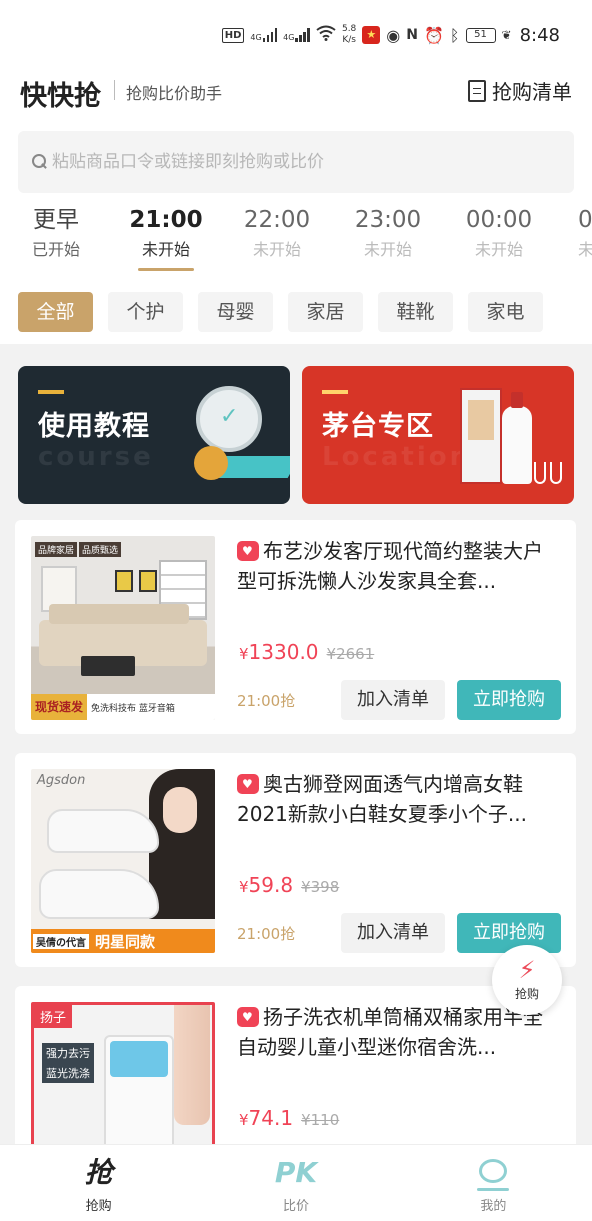 Image resolution: width=592 pixels, height=1221 pixels. Describe the element at coordinates (174, 93) in the screenshot. I see `app-subtitle: 抢购比价助手` at that location.